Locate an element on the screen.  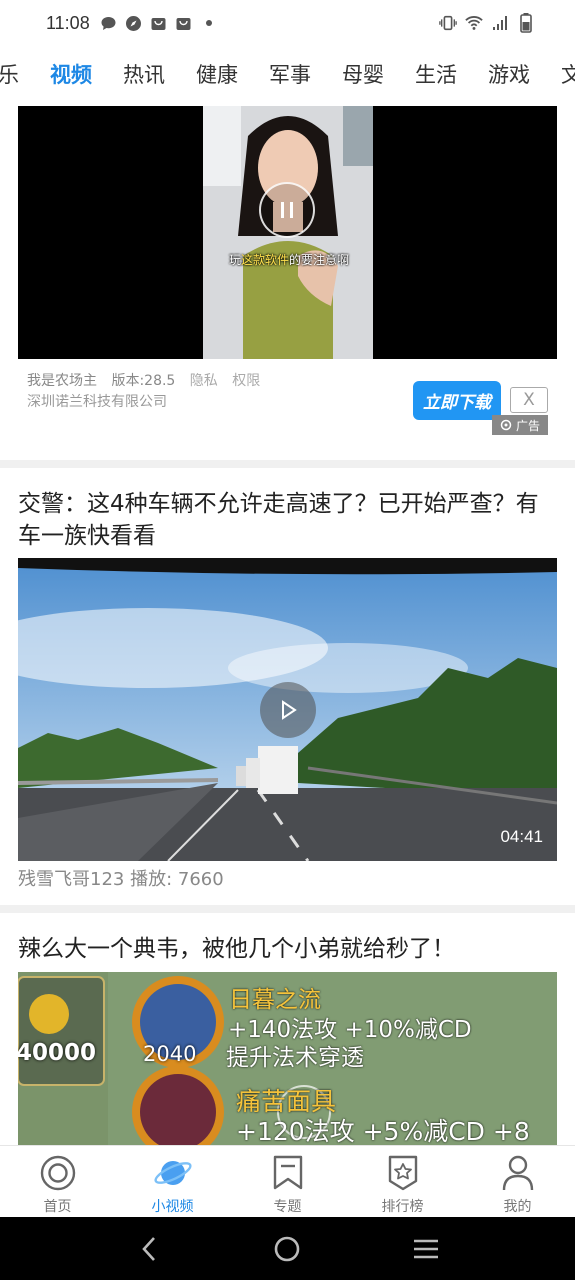
pause-button is located at coordinates (287, 210).